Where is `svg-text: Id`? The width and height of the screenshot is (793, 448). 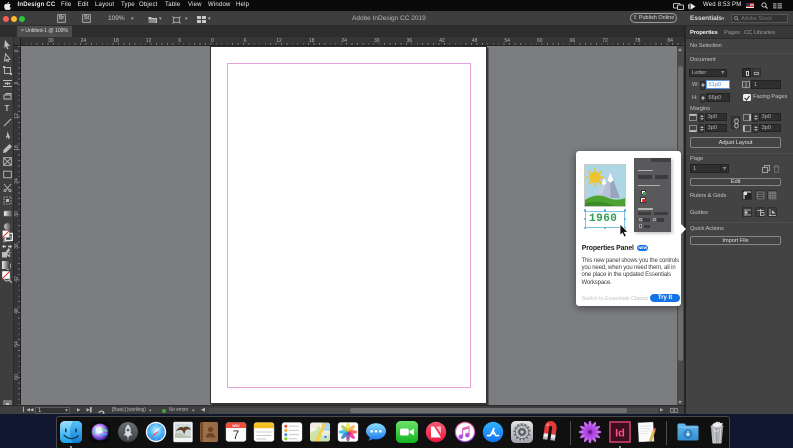
svg-text: Id is located at coordinates (620, 434).